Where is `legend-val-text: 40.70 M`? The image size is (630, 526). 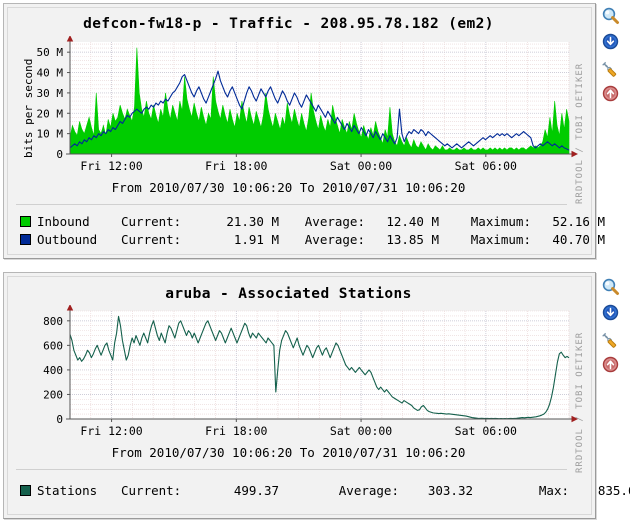 legend-val-text: 40.70 M is located at coordinates (578, 239).